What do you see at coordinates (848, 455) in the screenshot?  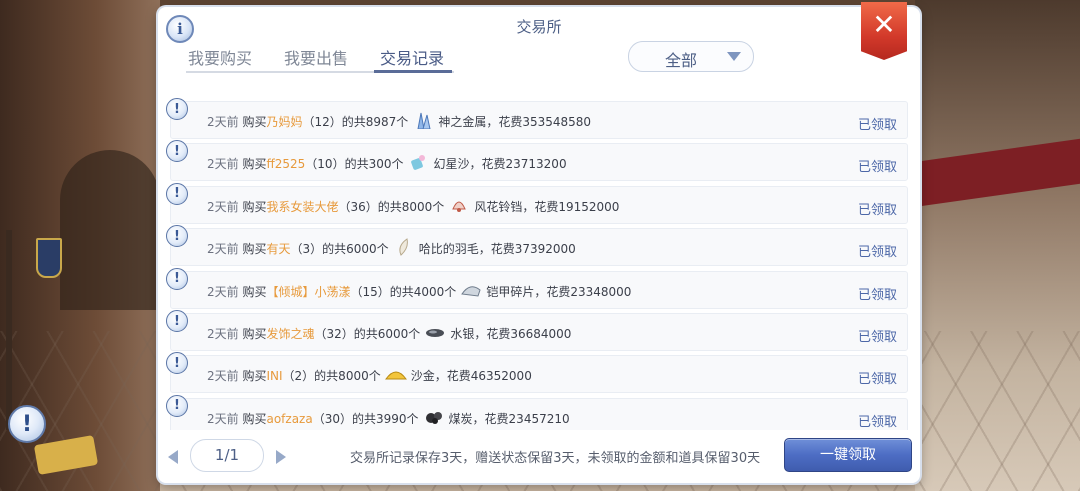 I see `claim-all-button: 一键领取` at bounding box center [848, 455].